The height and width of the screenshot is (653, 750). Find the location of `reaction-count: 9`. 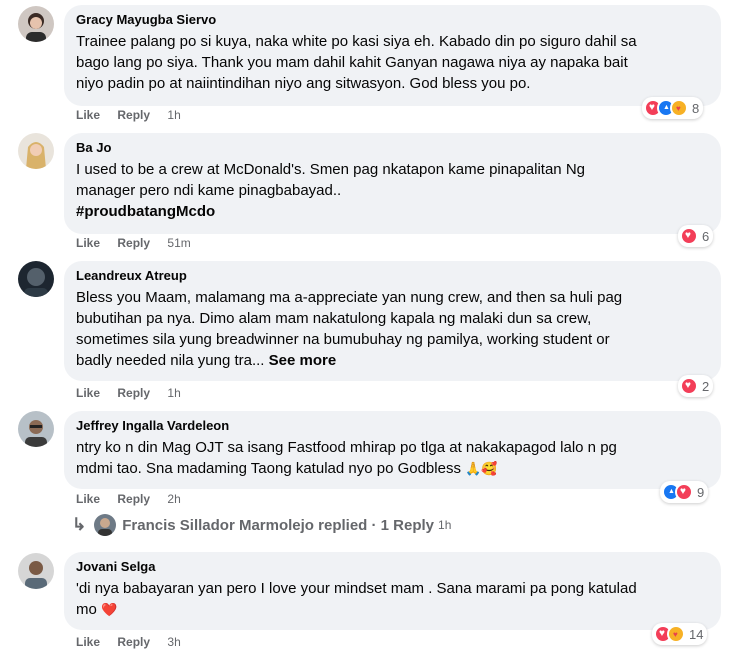

reaction-count: 9 is located at coordinates (701, 492).